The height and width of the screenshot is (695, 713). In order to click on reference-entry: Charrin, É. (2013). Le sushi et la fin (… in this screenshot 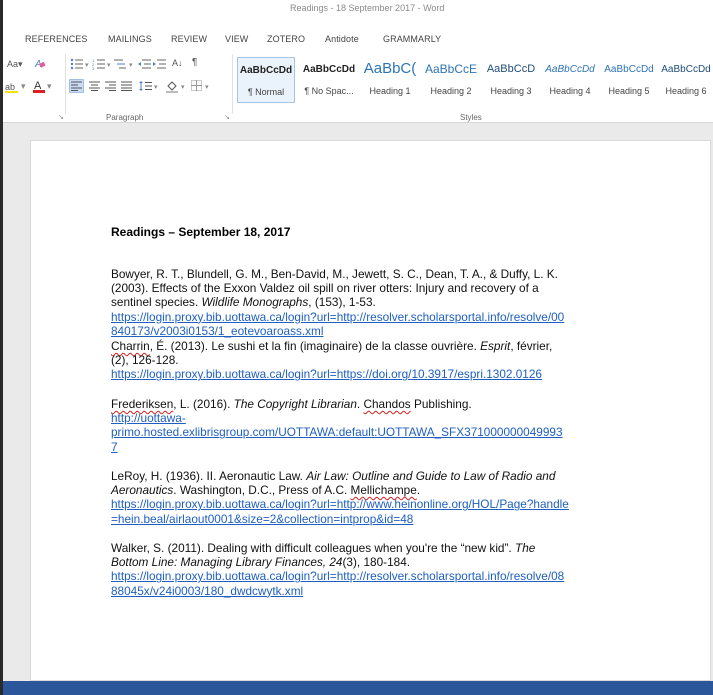, I will do `click(401, 360)`.